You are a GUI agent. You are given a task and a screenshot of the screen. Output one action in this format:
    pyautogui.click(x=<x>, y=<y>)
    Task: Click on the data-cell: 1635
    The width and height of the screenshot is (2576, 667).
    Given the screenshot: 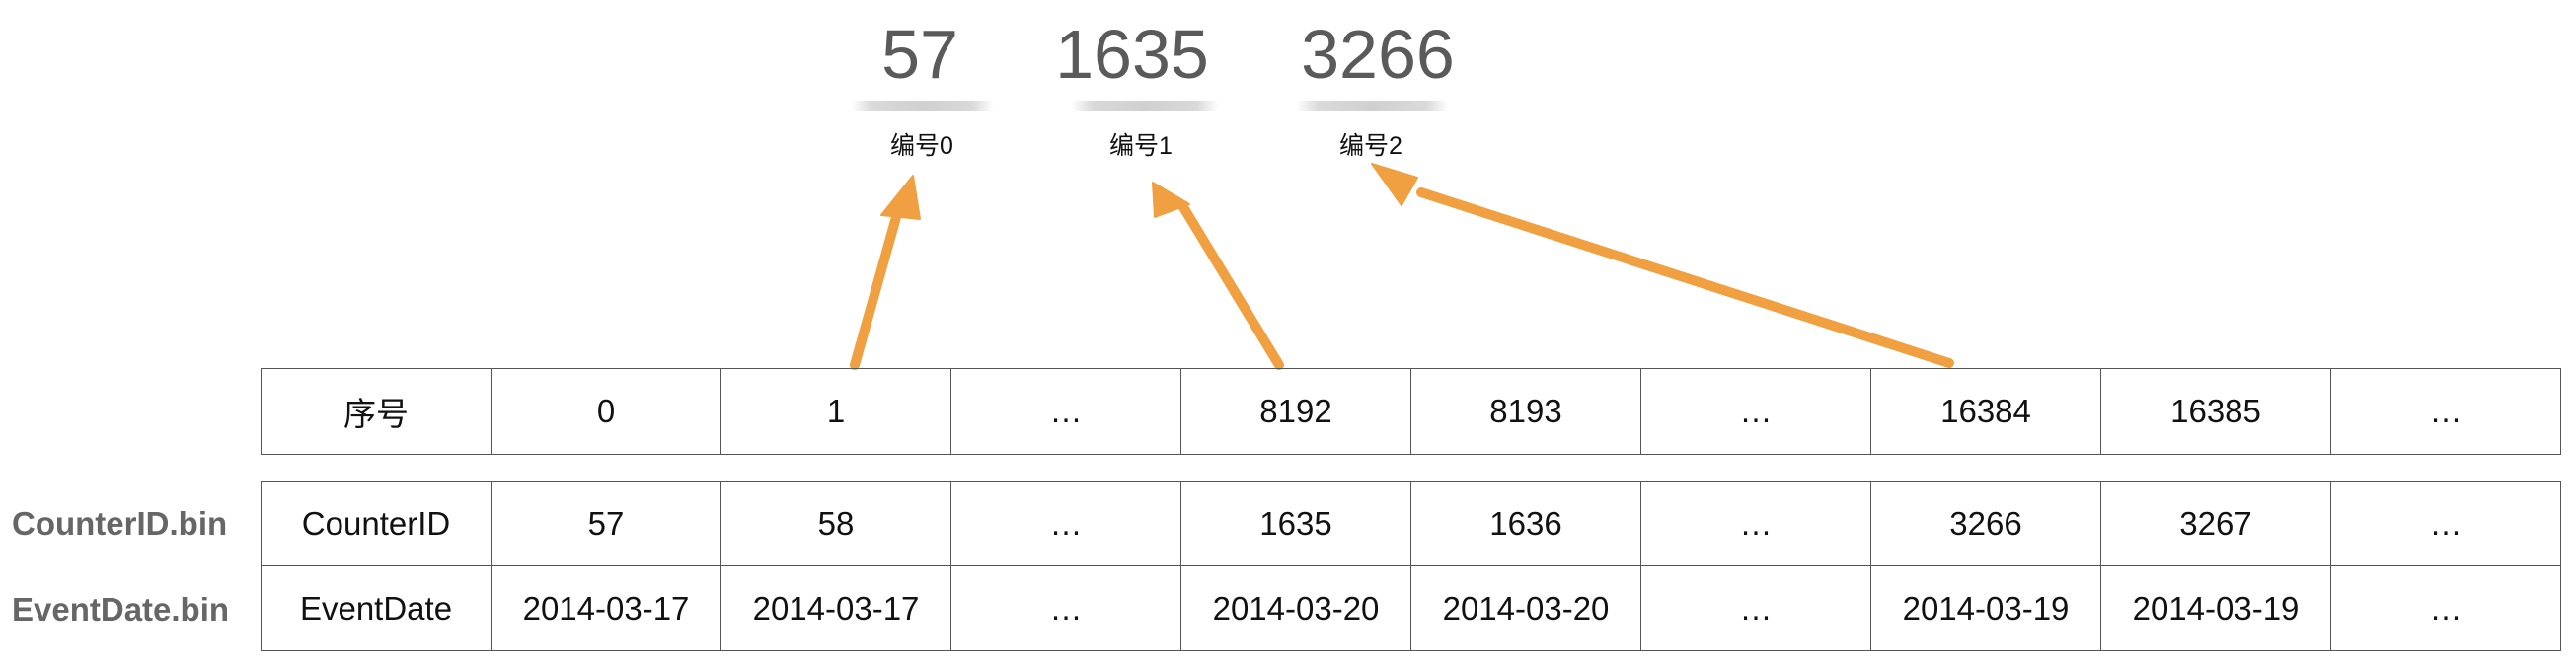 What is the action you would take?
    pyautogui.click(x=1295, y=524)
    